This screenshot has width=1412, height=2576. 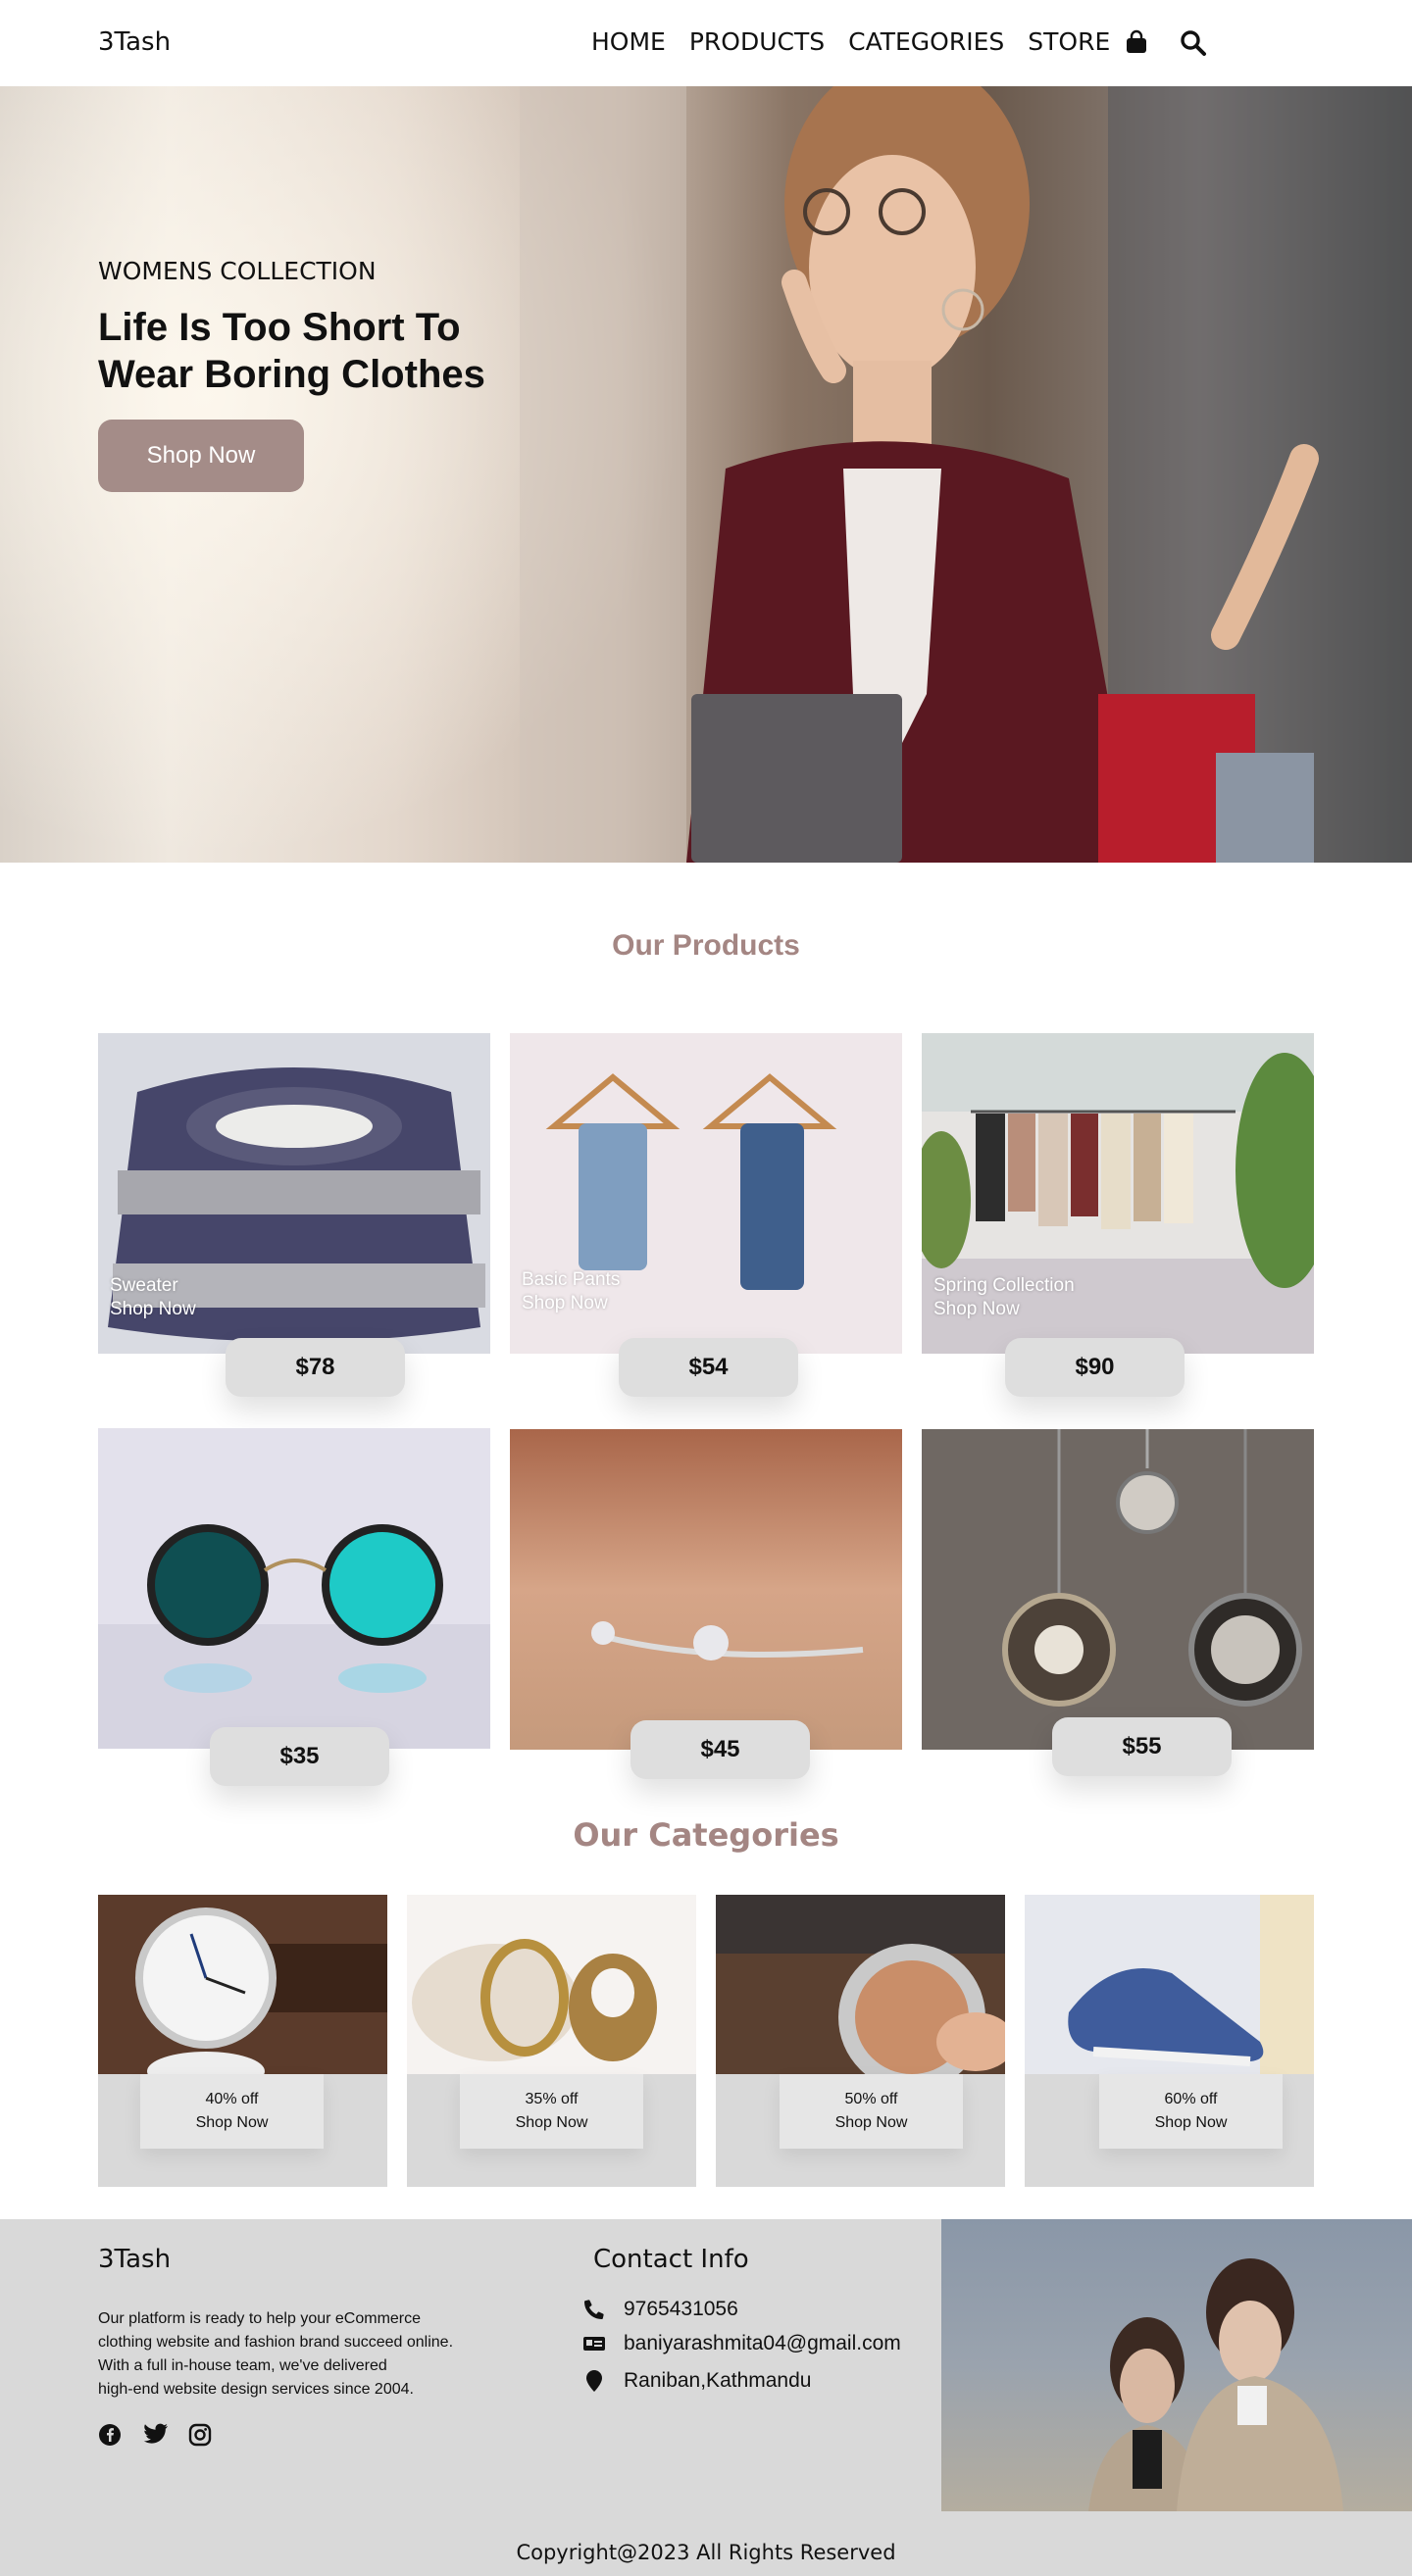 What do you see at coordinates (571, 1279) in the screenshot?
I see `product-name: Basic Pants` at bounding box center [571, 1279].